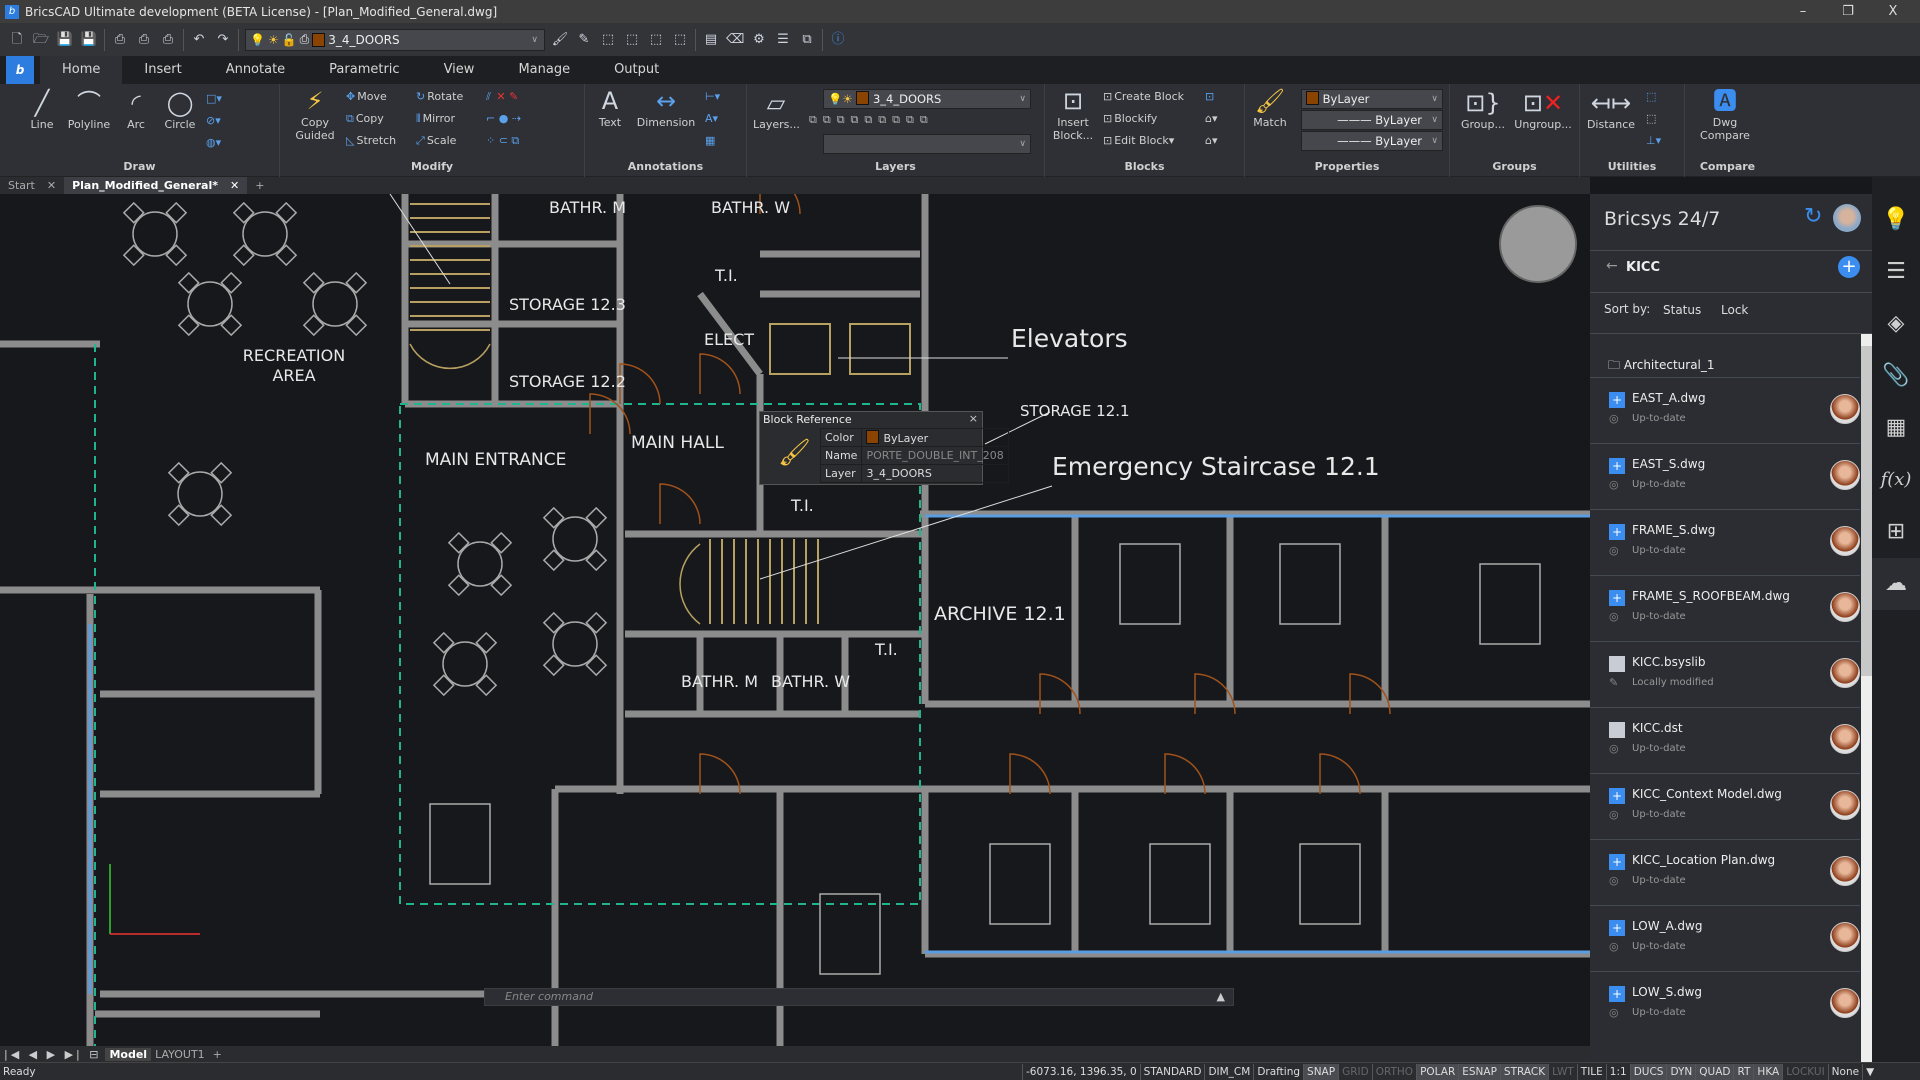  I want to click on file-item: + KICC.dst ◎ Up-to-date, so click(1725, 740).